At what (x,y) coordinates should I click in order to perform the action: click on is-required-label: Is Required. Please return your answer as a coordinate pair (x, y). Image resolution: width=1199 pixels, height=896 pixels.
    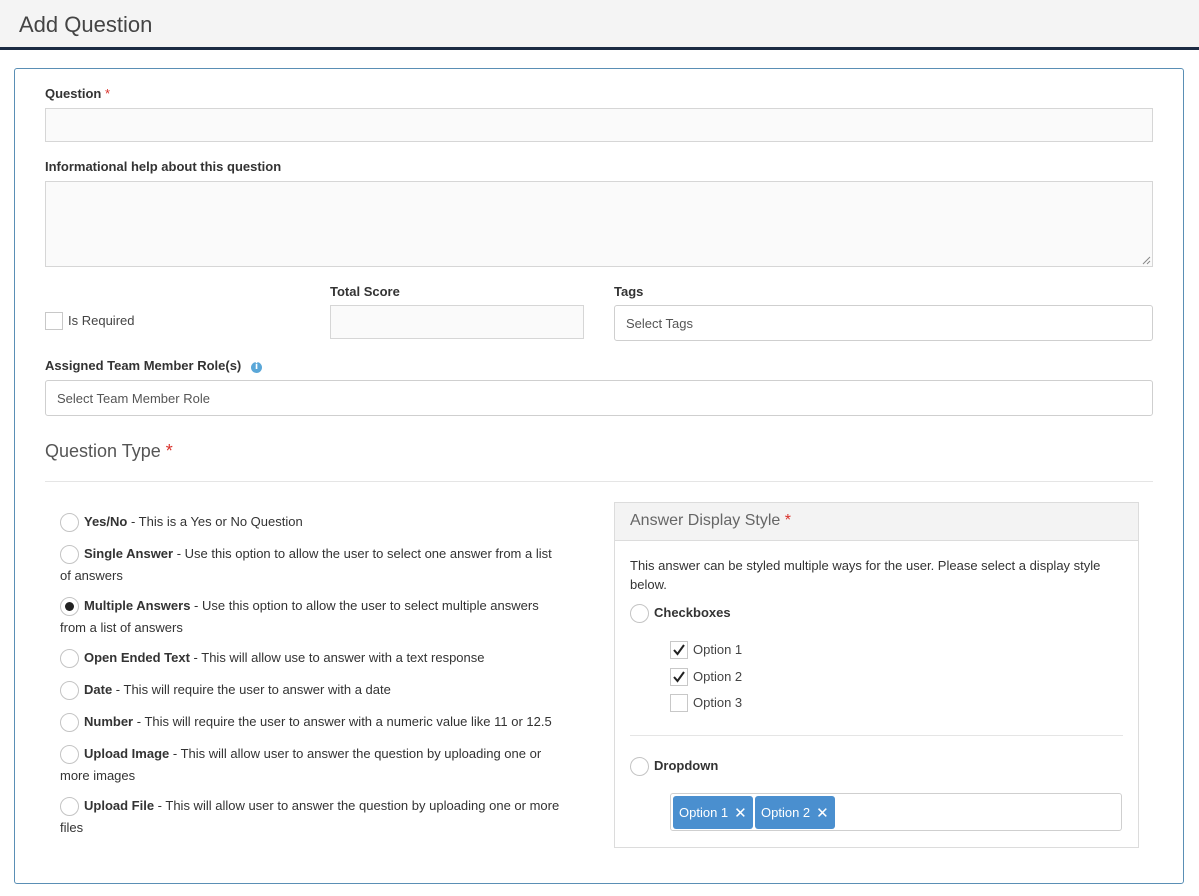
    Looking at the image, I should click on (101, 320).